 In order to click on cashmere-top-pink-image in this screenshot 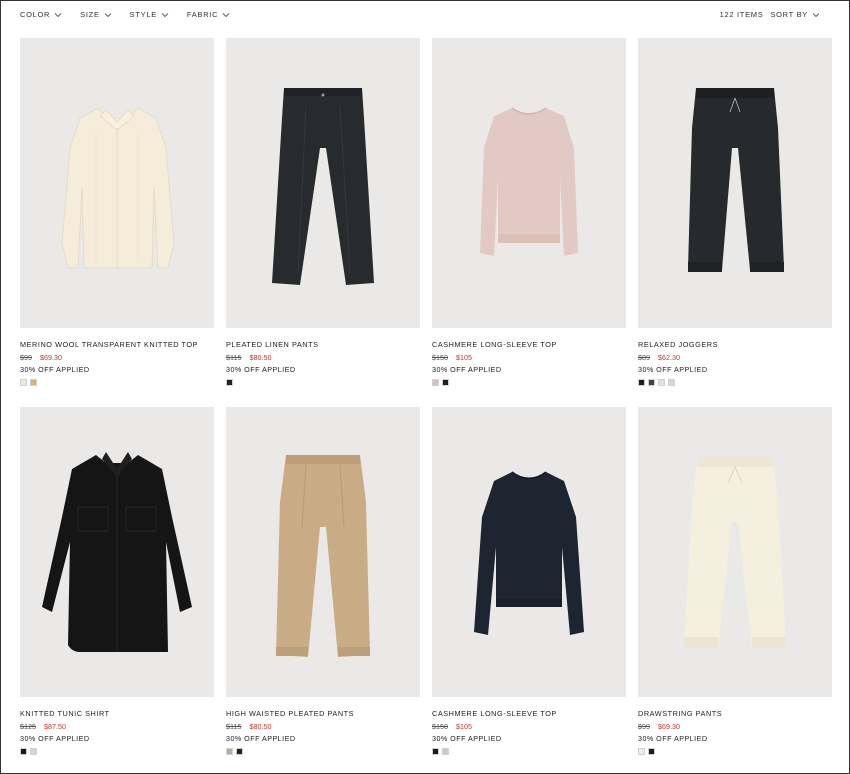, I will do `click(529, 181)`.